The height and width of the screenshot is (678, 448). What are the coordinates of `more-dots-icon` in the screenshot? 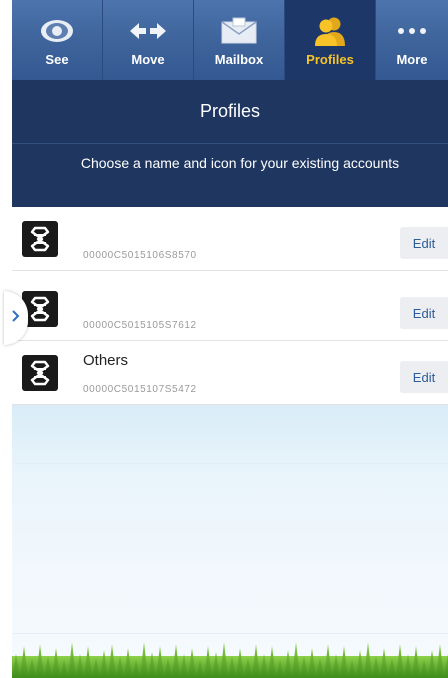 It's located at (412, 31).